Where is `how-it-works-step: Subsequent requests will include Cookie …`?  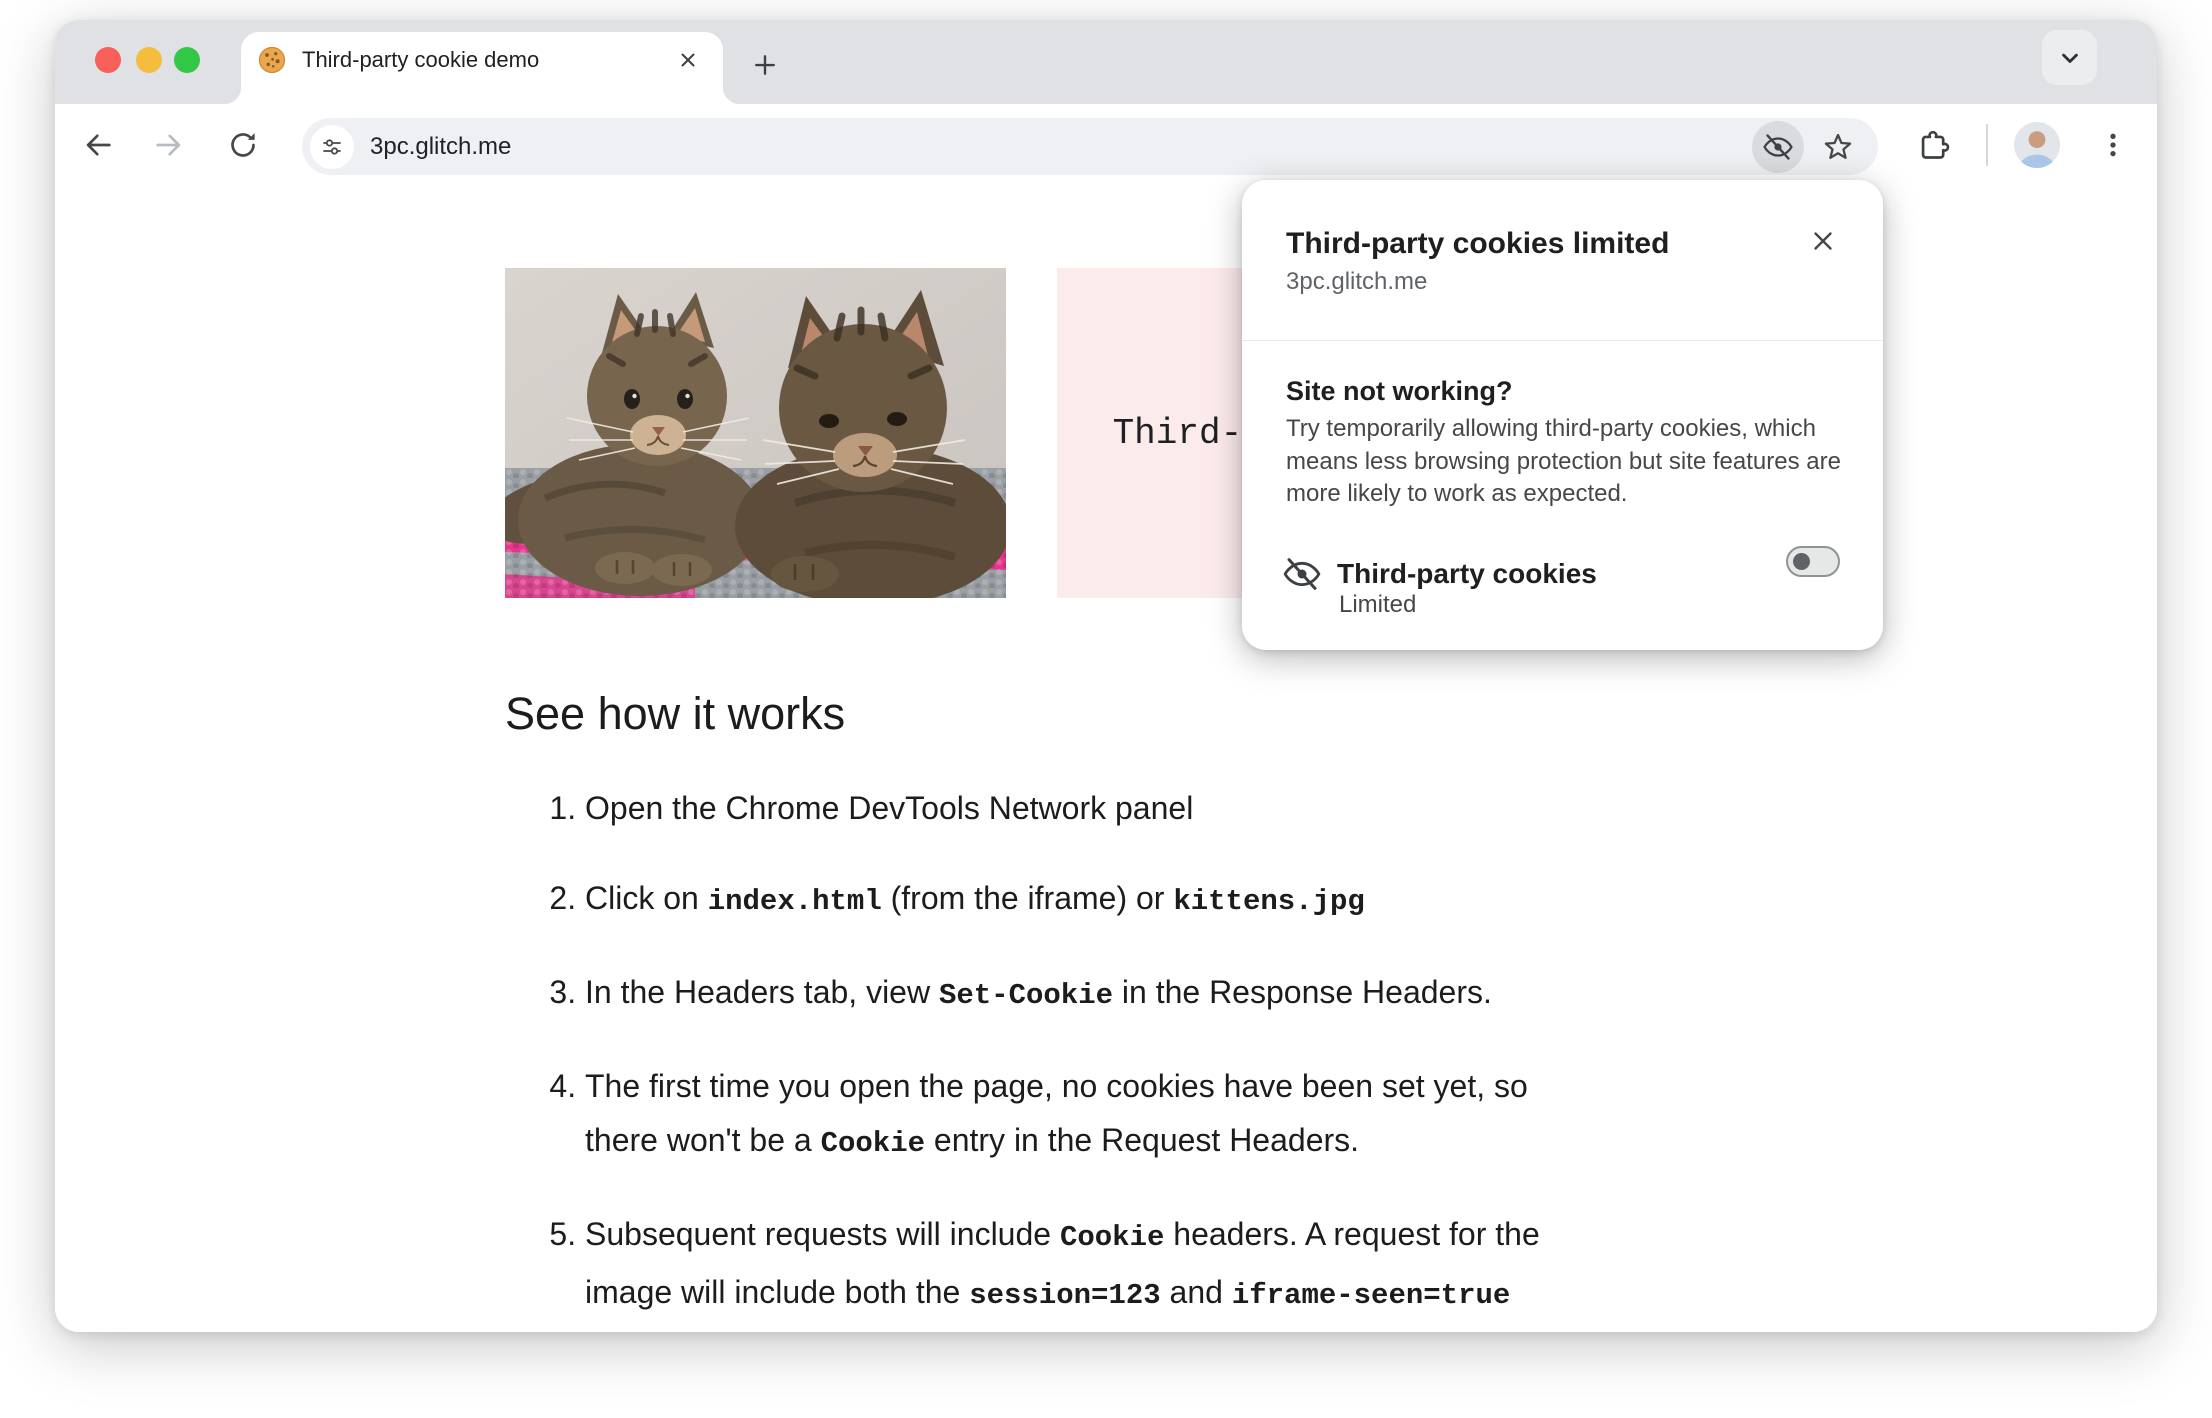
how-it-works-step: Subsequent requests will include Cookie … is located at coordinates (1075, 1269).